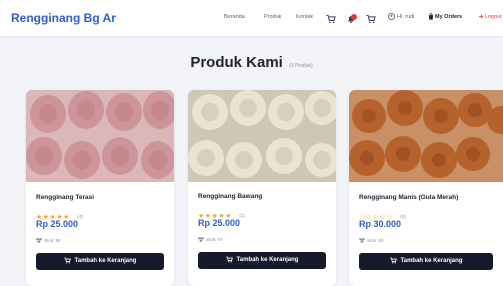 The image size is (503, 286). I want to click on user-icon, so click(391, 16).